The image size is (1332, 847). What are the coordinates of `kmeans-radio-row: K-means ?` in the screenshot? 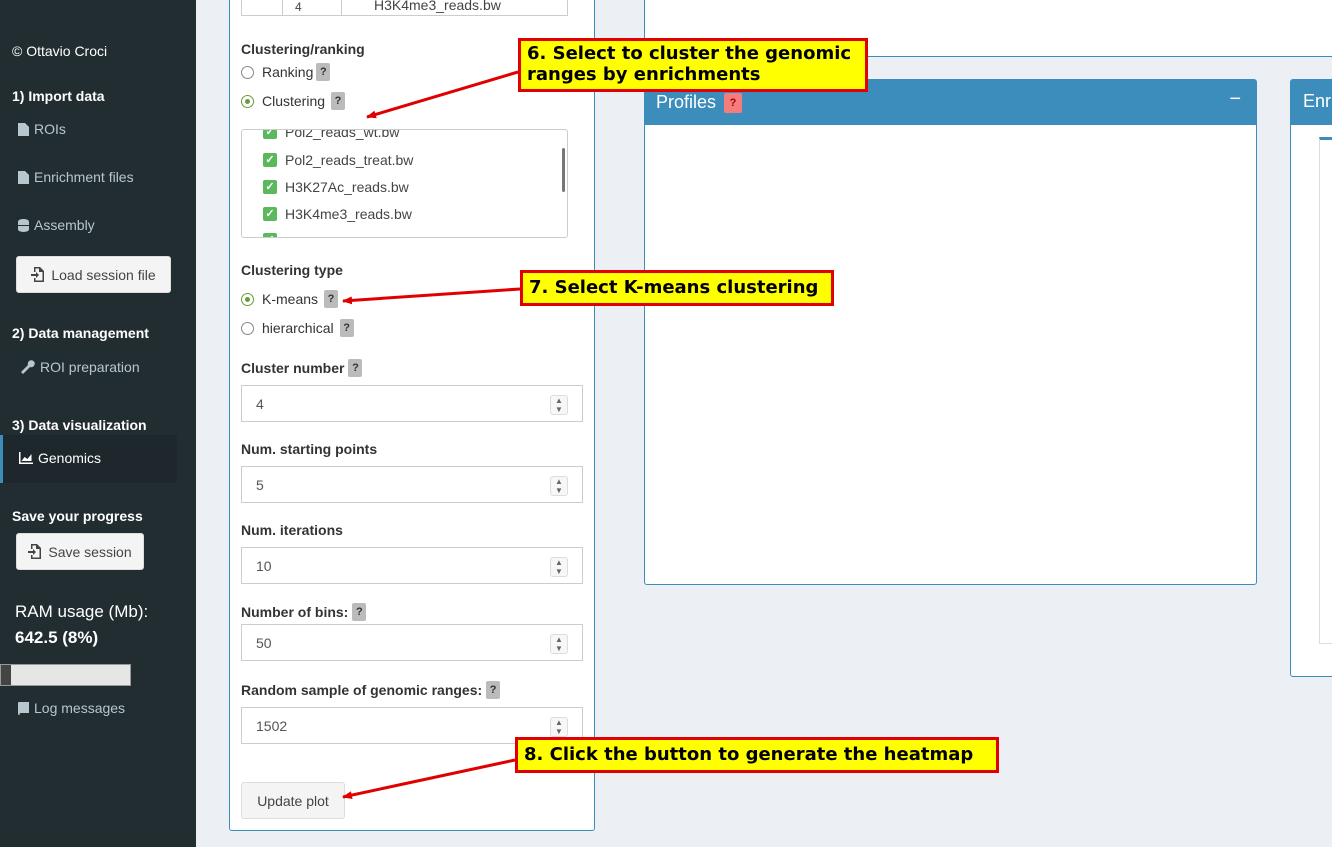 It's located at (290, 299).